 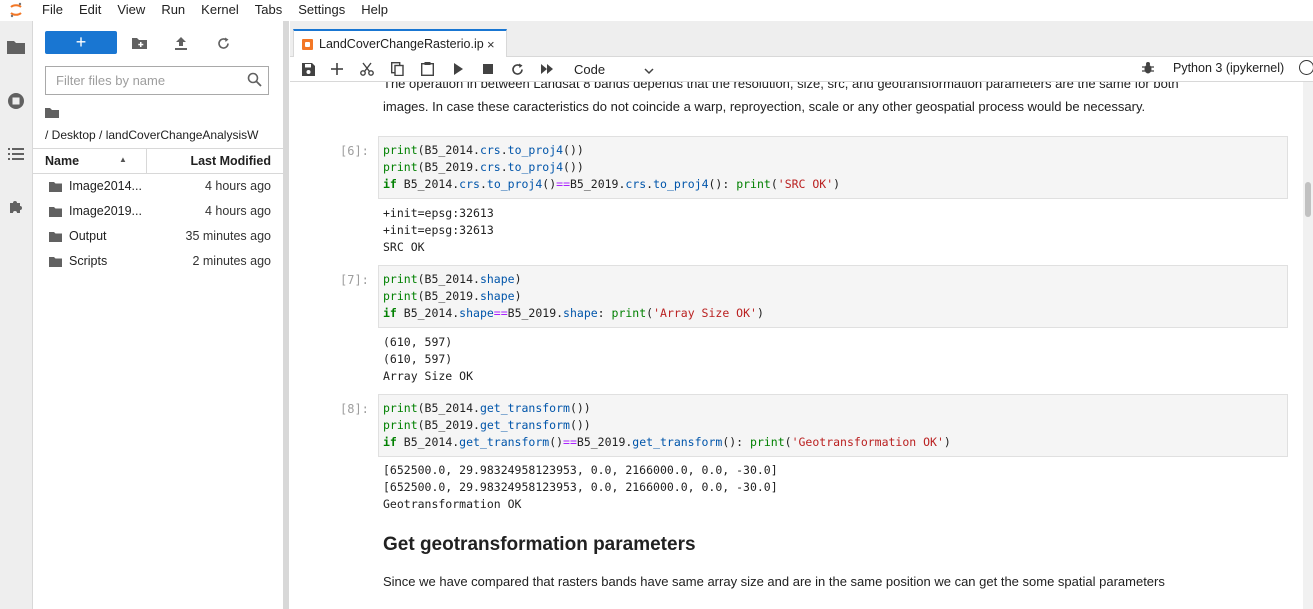 I want to click on stop-icon, so click(x=488, y=69).